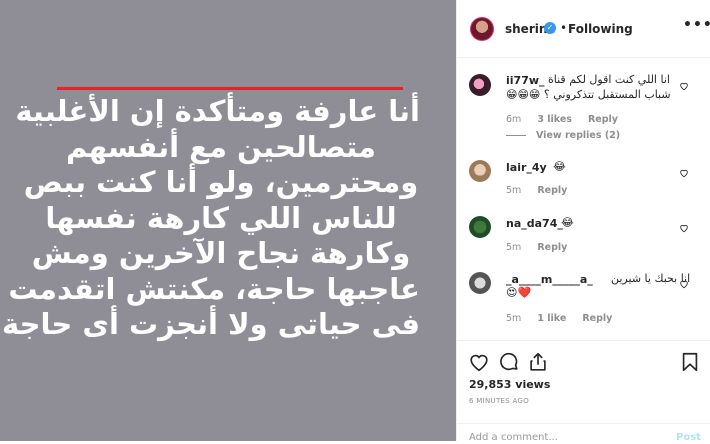 This screenshot has width=710, height=444. I want to click on post-timestamp: 6 MINUTES AGO, so click(499, 401).